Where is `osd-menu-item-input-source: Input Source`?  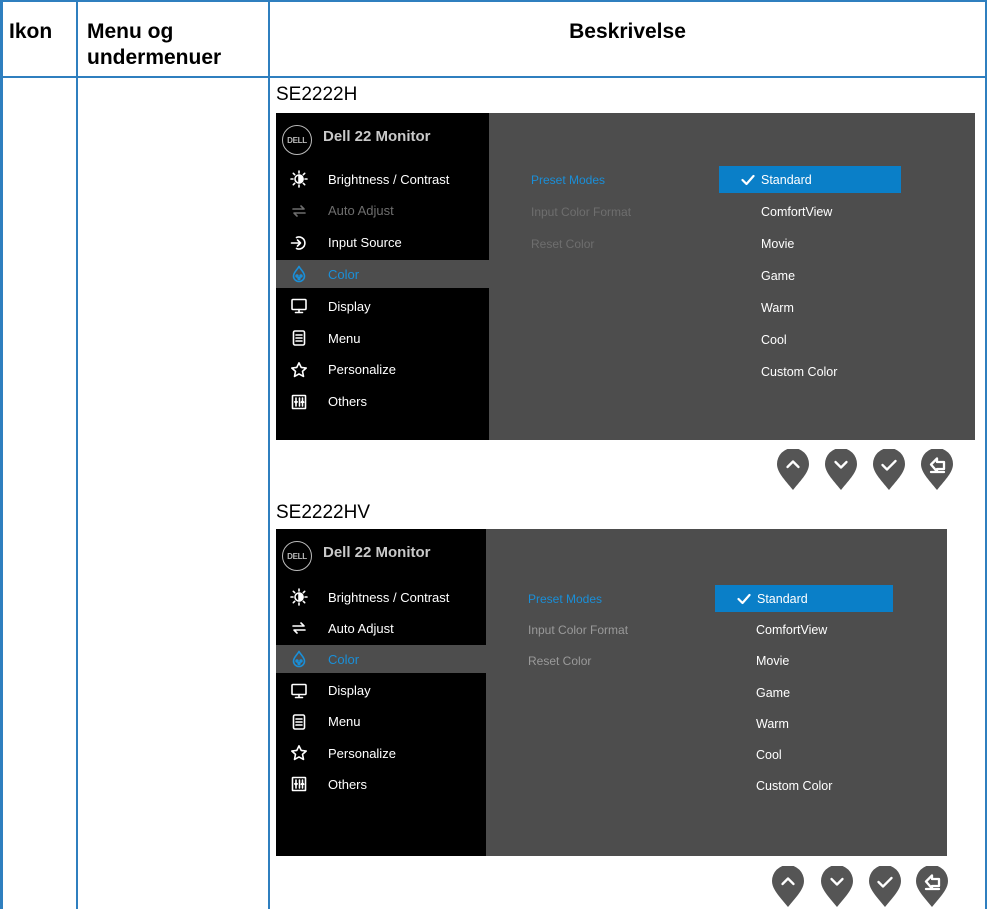 osd-menu-item-input-source: Input Source is located at coordinates (382, 243).